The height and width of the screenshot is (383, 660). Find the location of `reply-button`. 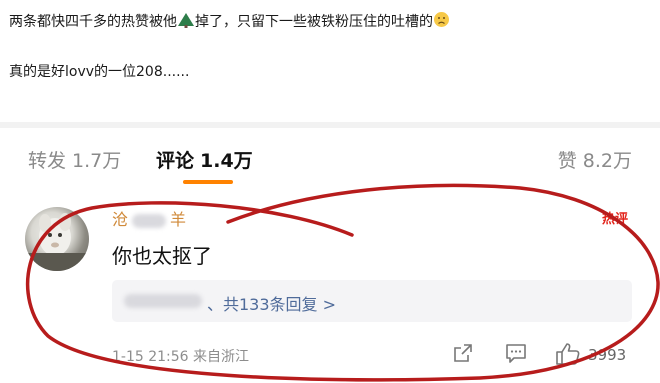

reply-button is located at coordinates (516, 355).